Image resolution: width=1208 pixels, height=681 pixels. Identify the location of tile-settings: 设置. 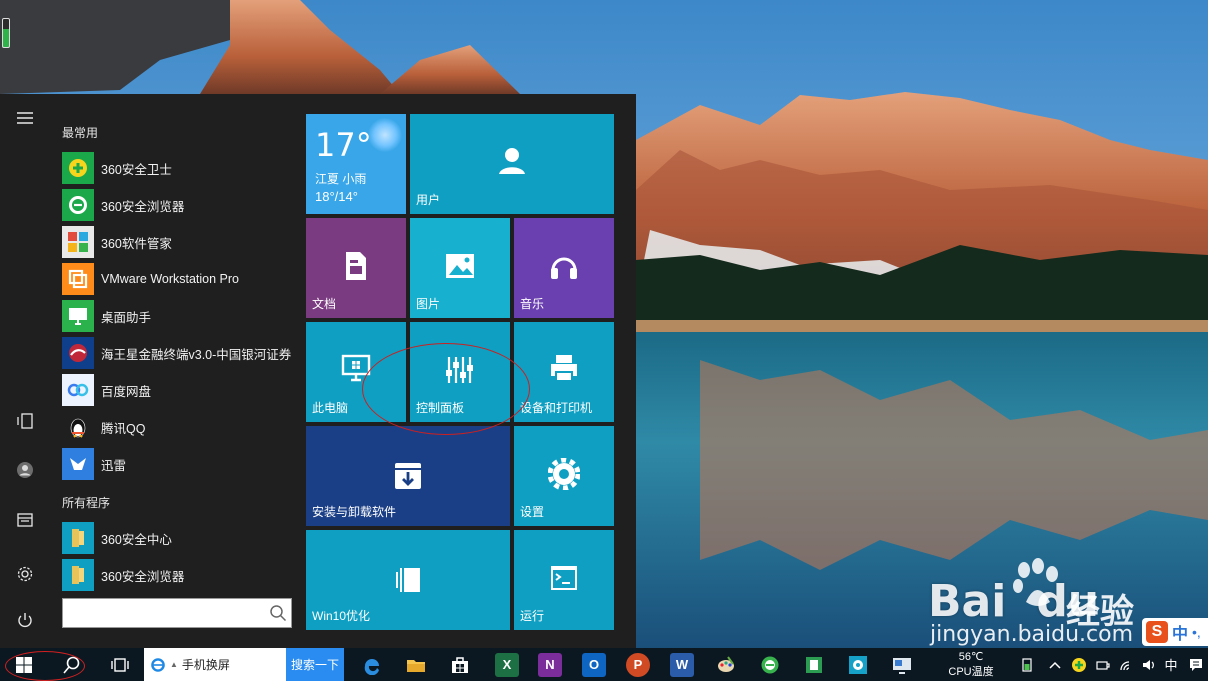
(564, 476).